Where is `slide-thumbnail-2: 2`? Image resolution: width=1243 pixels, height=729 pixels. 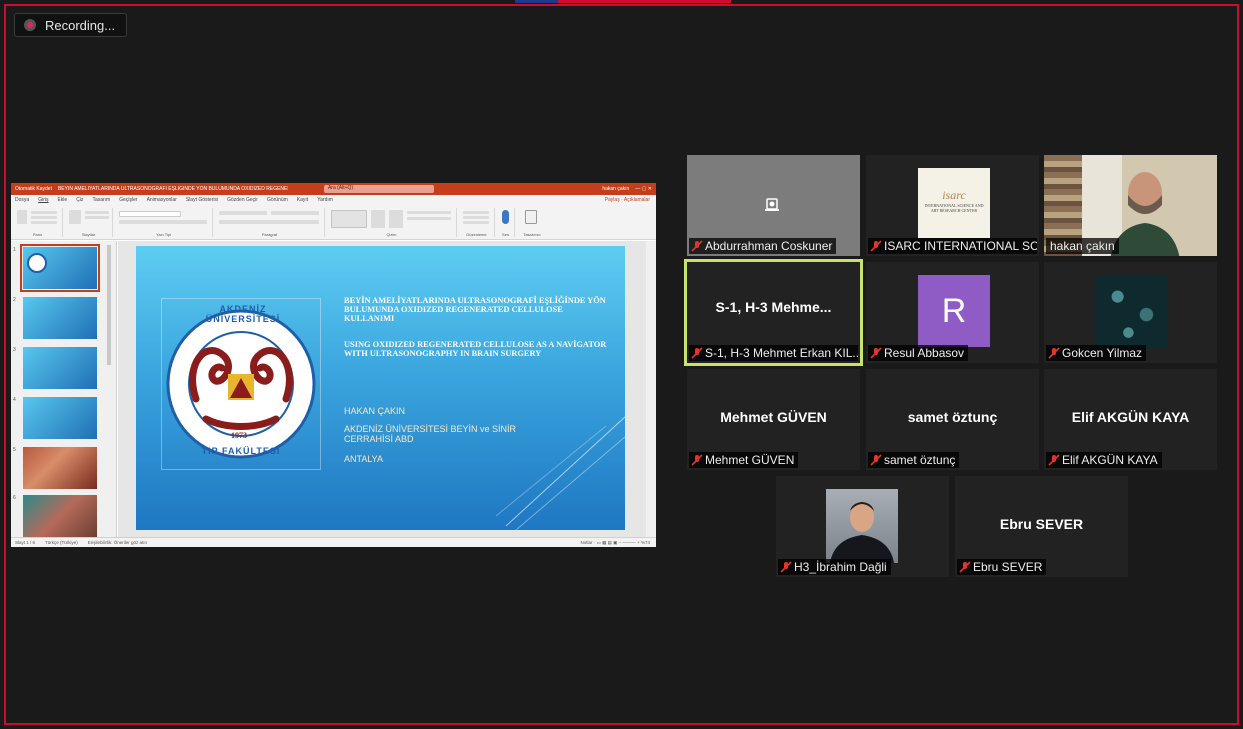 slide-thumbnail-2: 2 is located at coordinates (55, 318).